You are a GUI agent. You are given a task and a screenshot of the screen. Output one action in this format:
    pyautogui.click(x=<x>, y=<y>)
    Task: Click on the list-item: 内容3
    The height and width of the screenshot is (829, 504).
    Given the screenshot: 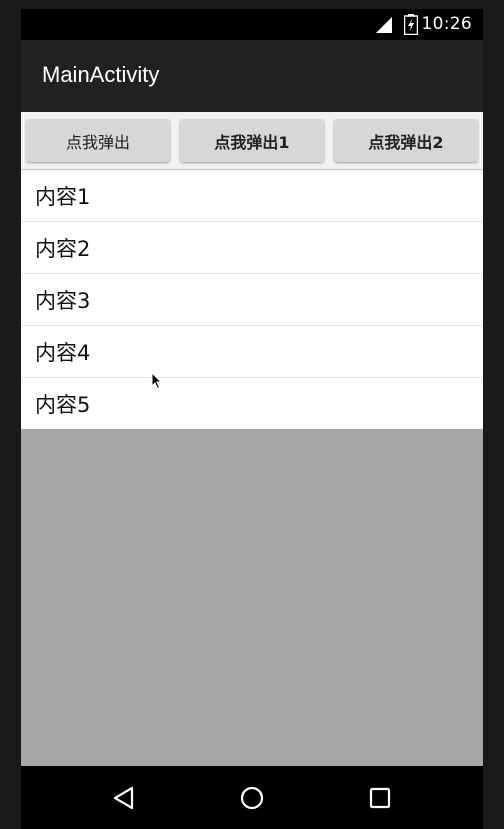 What is the action you would take?
    pyautogui.click(x=252, y=300)
    